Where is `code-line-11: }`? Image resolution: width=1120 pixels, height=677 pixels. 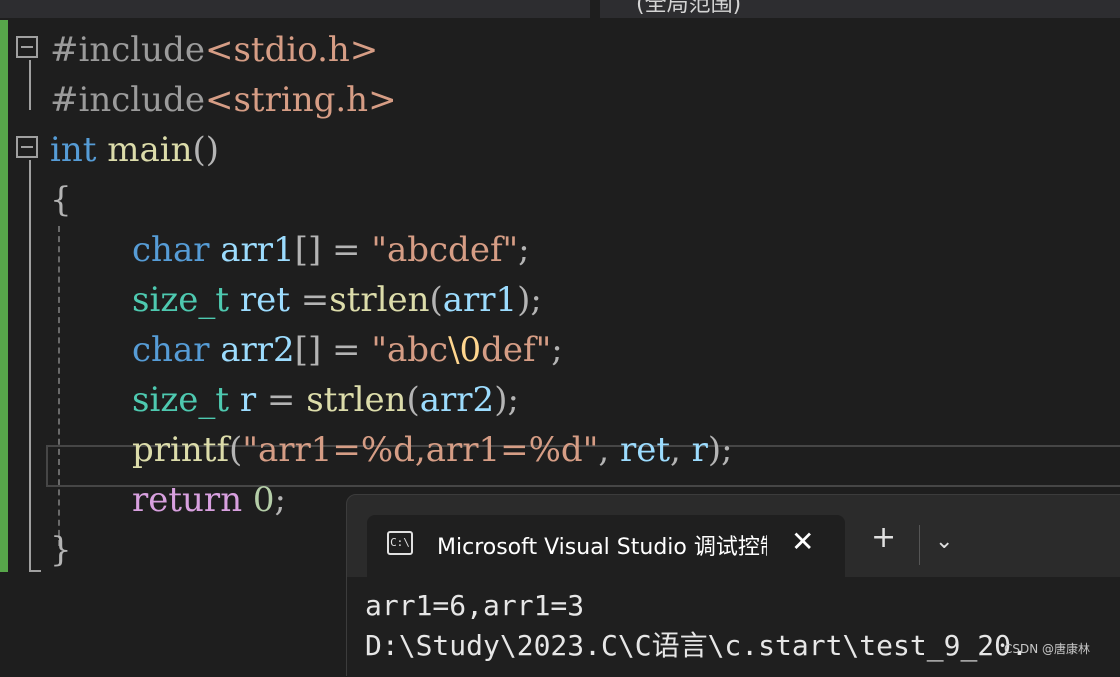
code-line-11: } is located at coordinates (61, 550).